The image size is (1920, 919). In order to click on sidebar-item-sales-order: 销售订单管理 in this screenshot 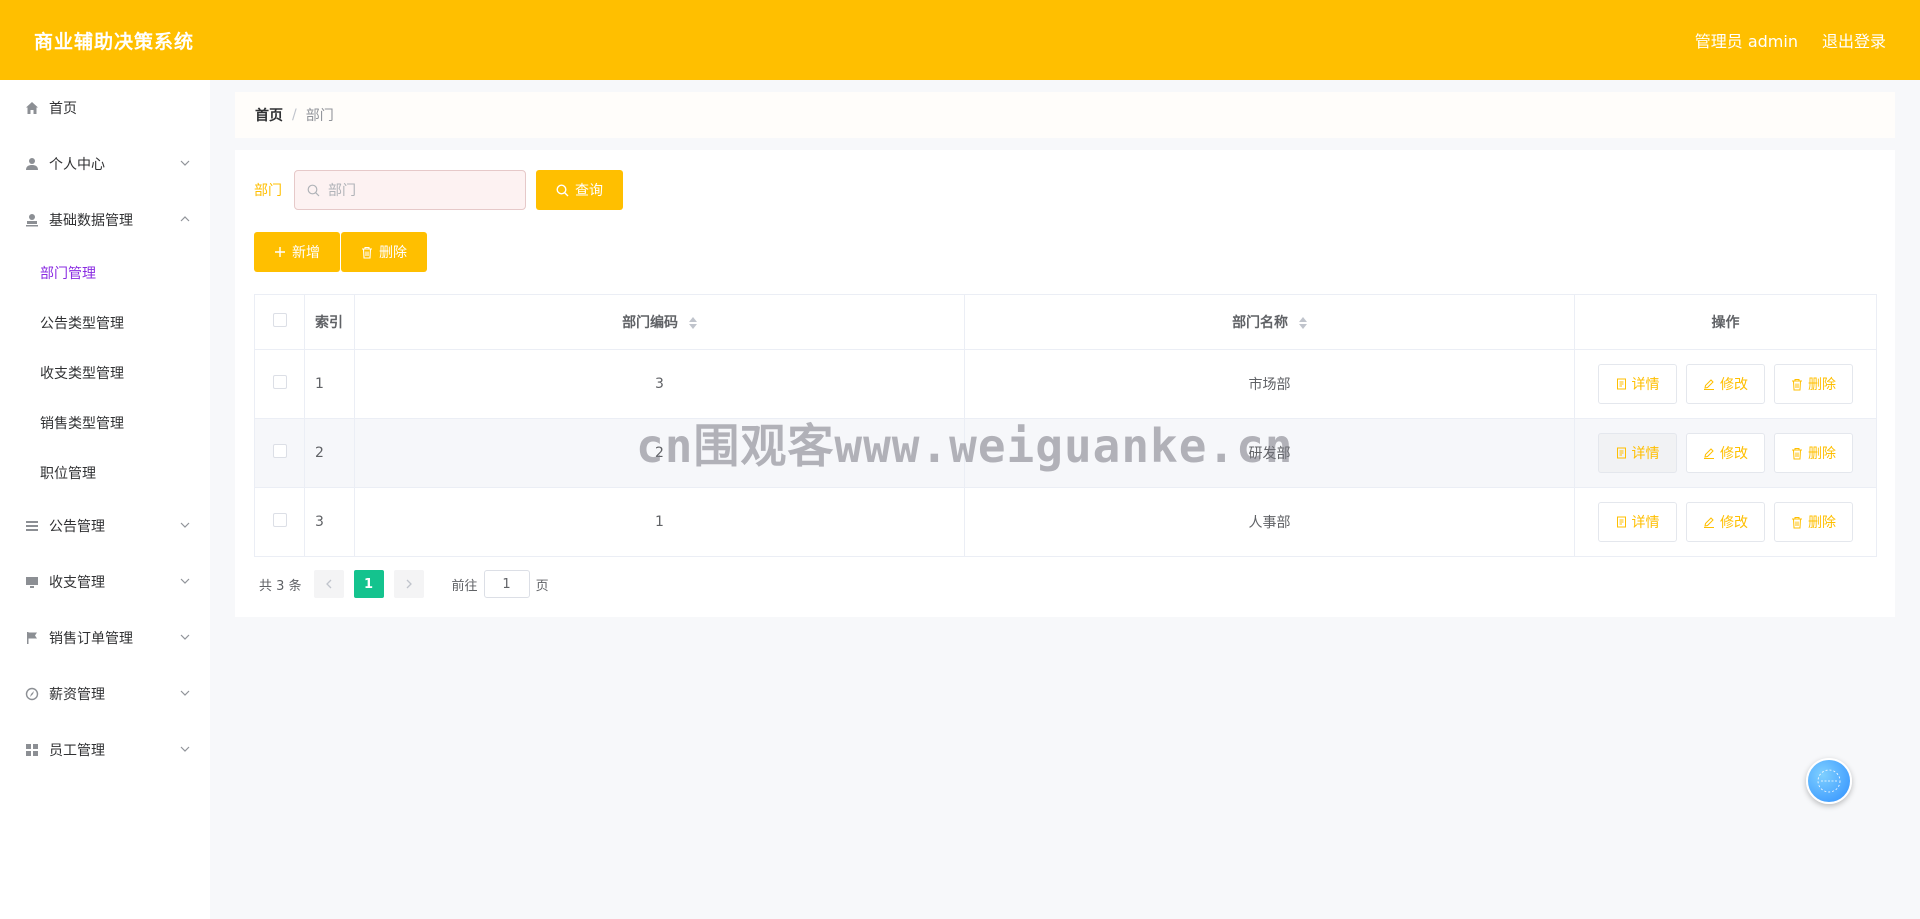, I will do `click(105, 638)`.